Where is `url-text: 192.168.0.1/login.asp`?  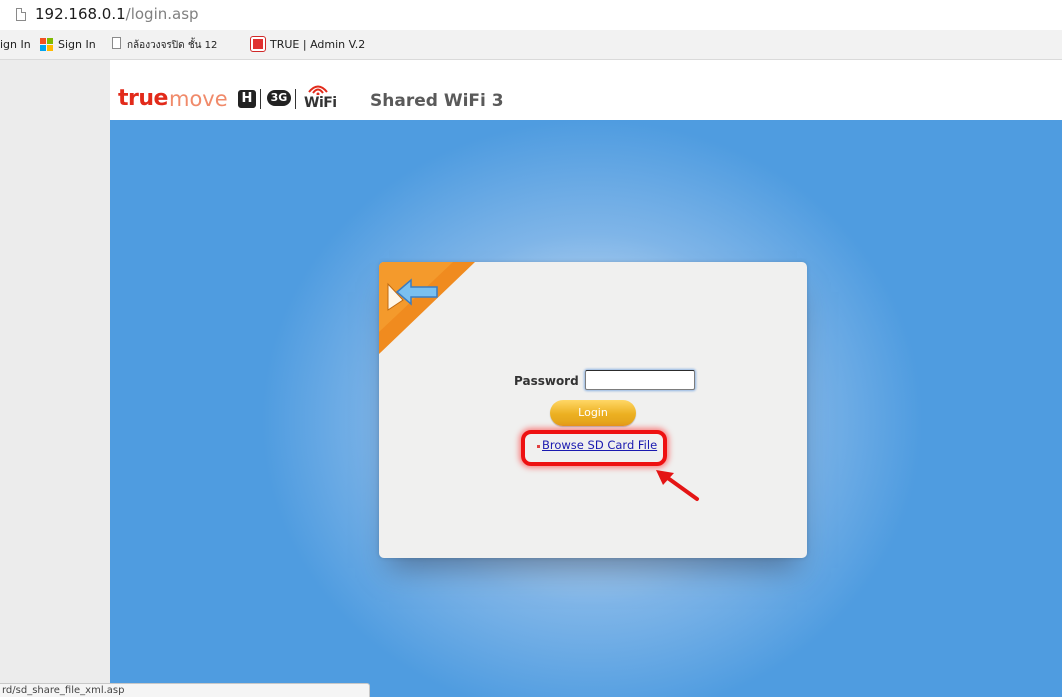 url-text: 192.168.0.1/login.asp is located at coordinates (117, 14).